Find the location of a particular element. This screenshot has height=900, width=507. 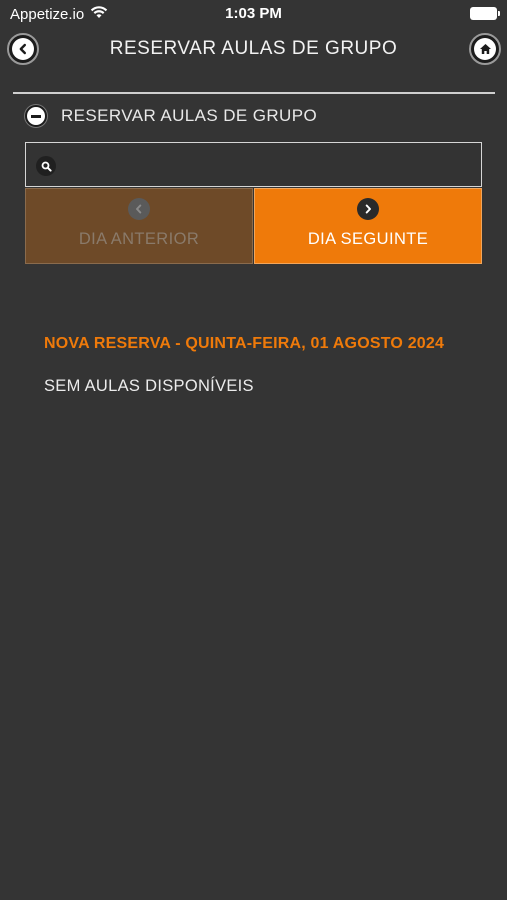

app-header: RESERVAR AULAS DE GRUPO is located at coordinates (253, 50).